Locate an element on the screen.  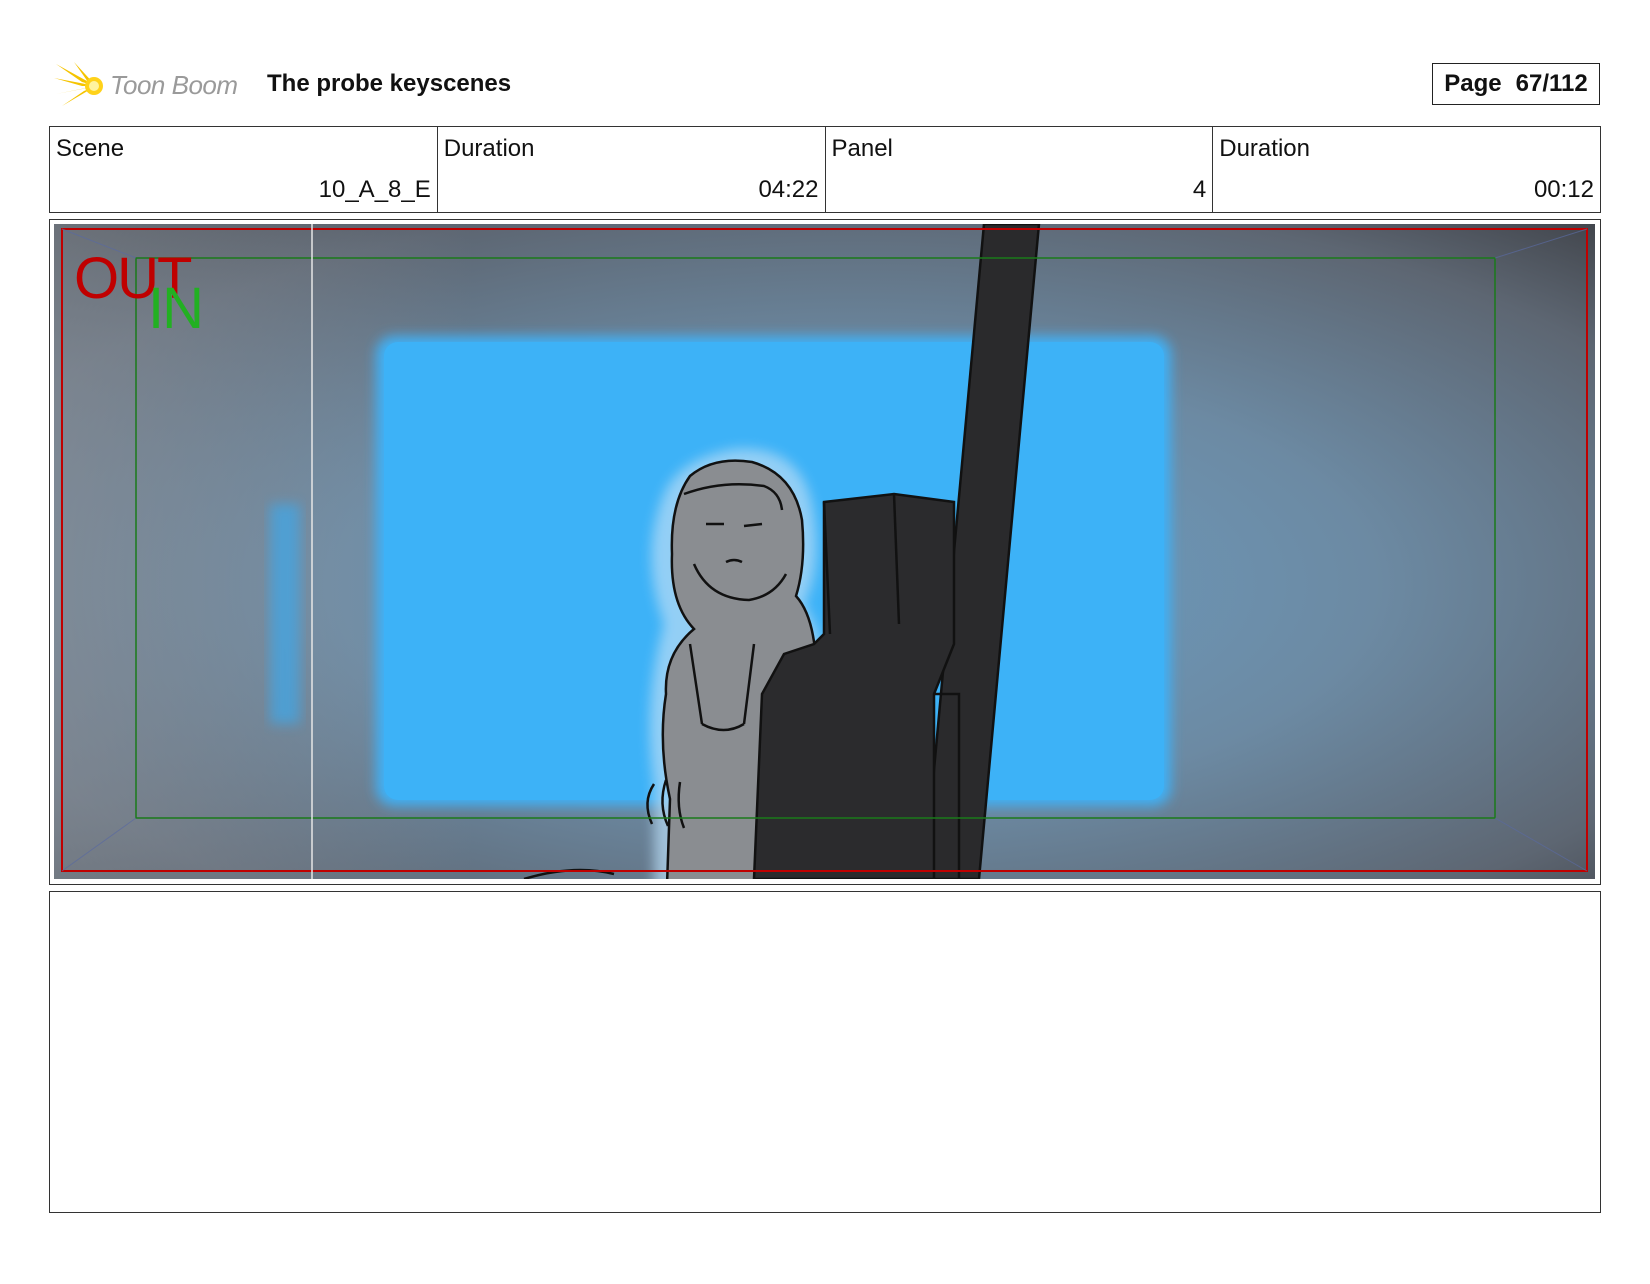
starburst-logo-icon is located at coordinates (78, 84).